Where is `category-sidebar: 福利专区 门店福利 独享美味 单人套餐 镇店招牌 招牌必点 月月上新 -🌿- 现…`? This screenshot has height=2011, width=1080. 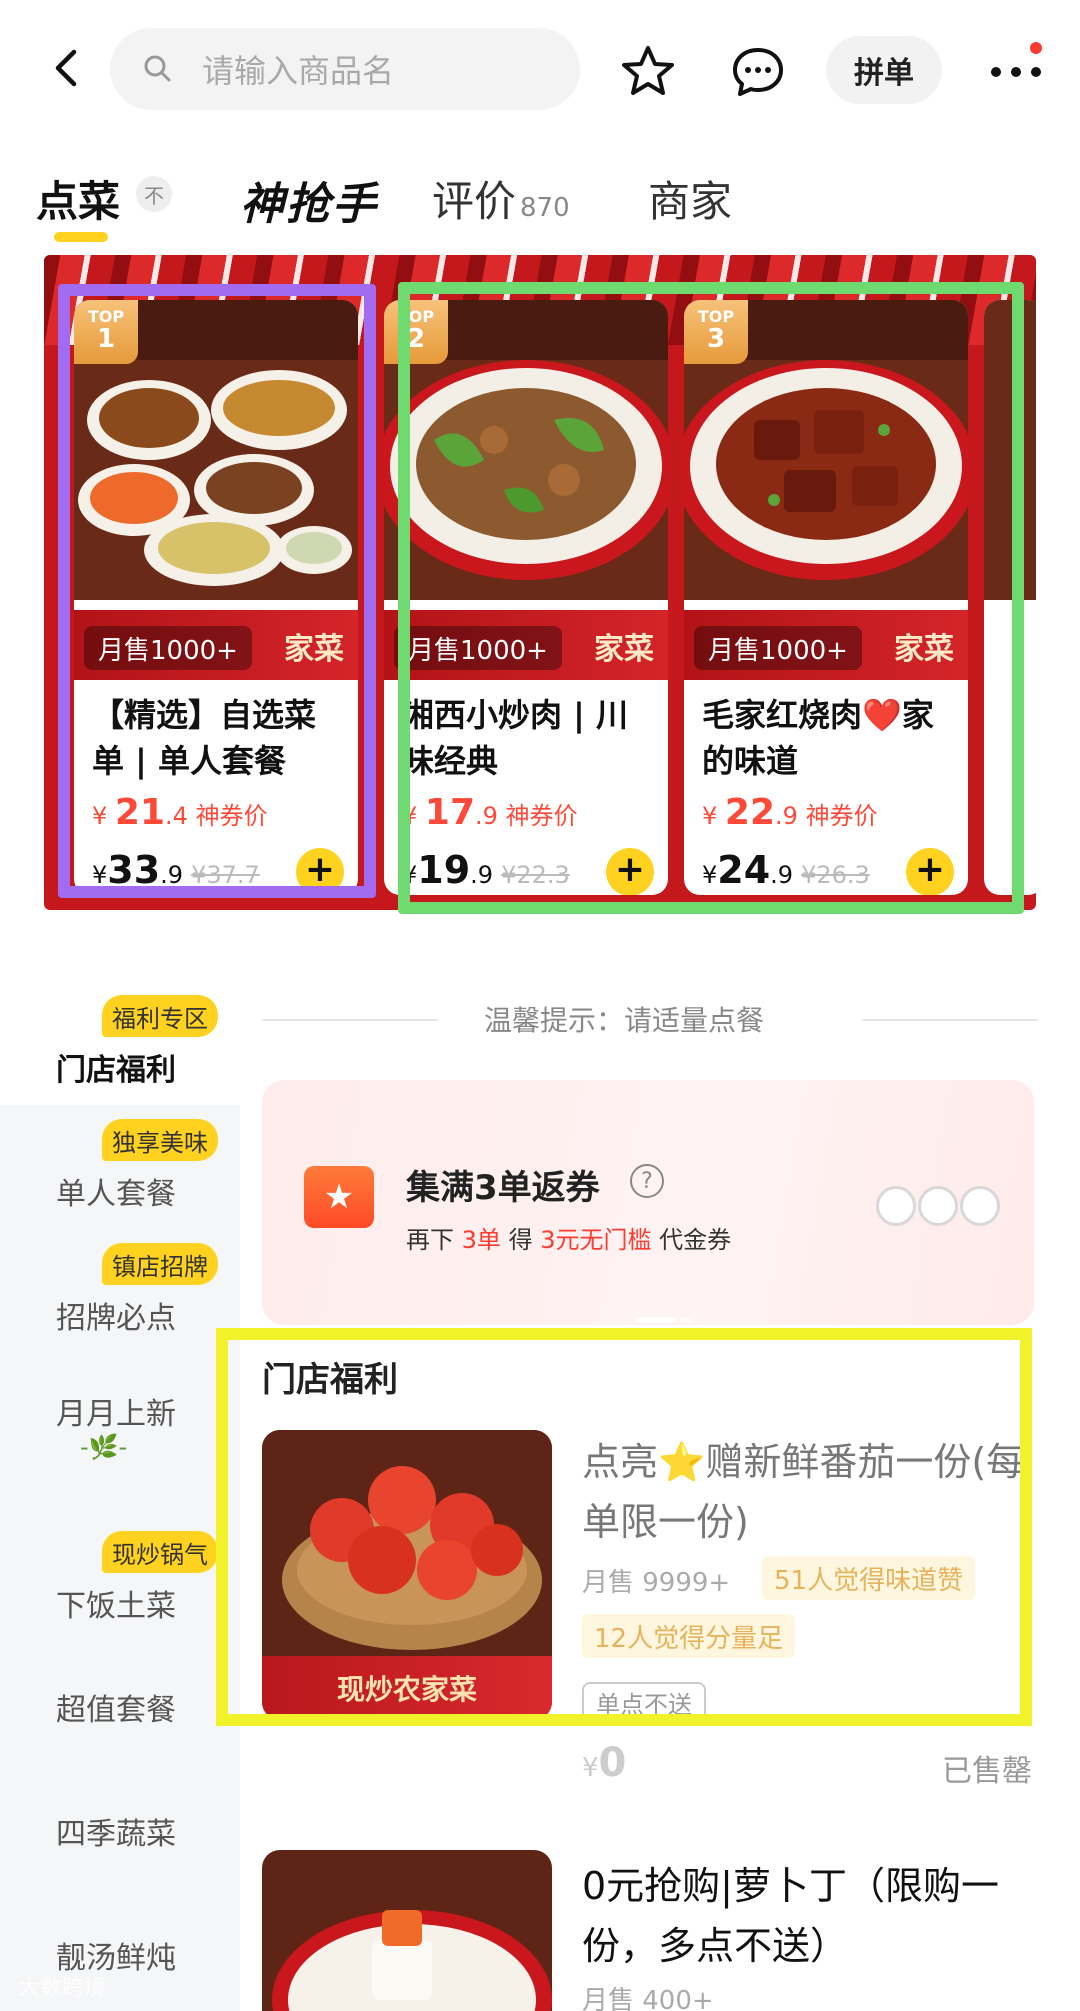 category-sidebar: 福利专区 门店福利 独享美味 单人套餐 镇店招牌 招牌必点 月月上新 -🌿- 现… is located at coordinates (120, 1498).